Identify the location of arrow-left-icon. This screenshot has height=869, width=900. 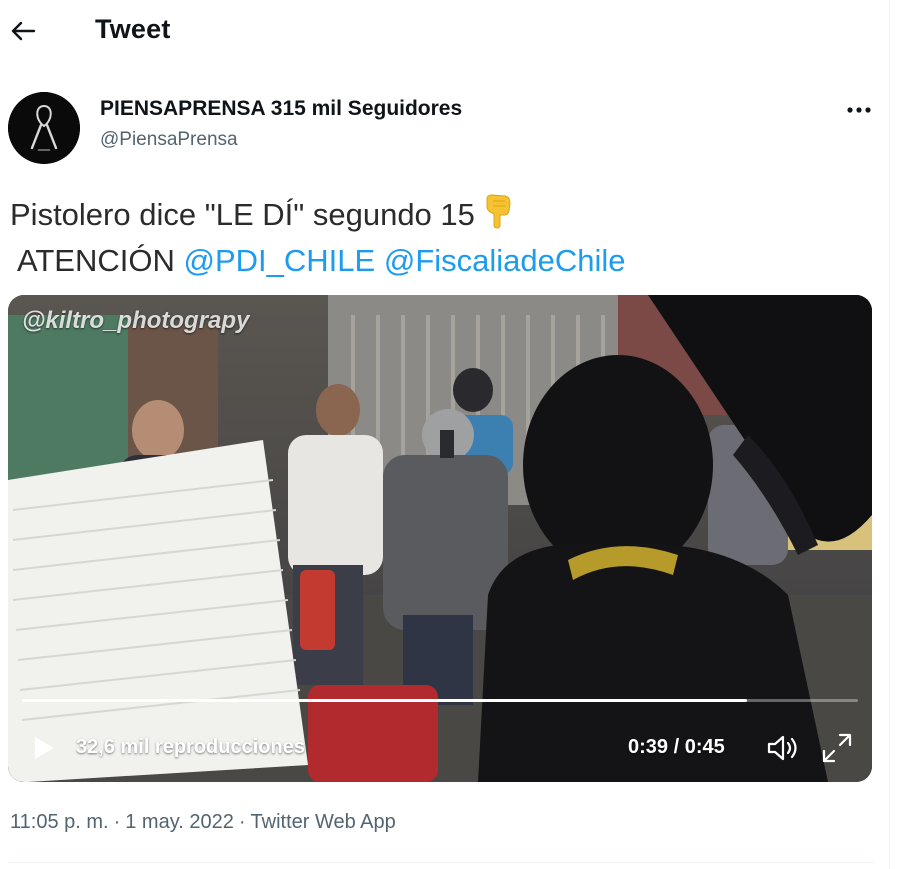
(23, 31).